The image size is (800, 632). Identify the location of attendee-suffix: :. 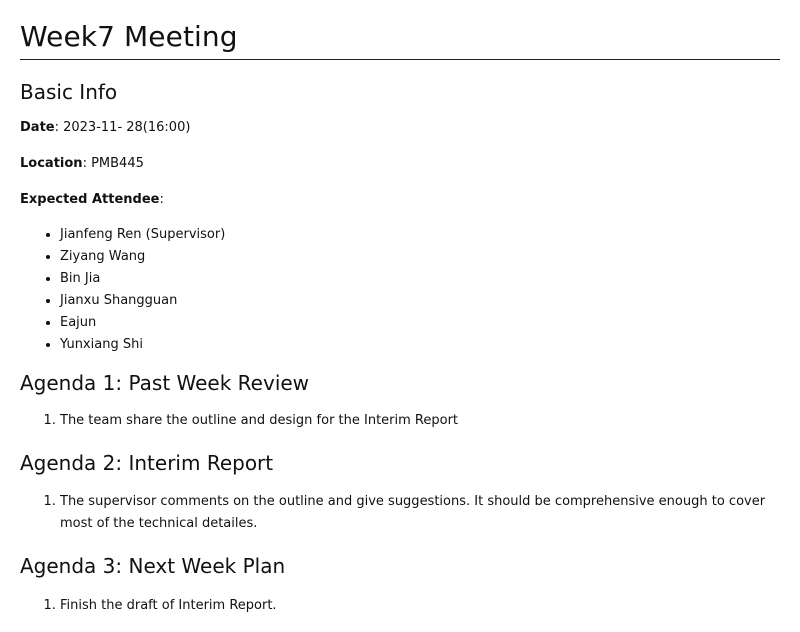
(161, 199).